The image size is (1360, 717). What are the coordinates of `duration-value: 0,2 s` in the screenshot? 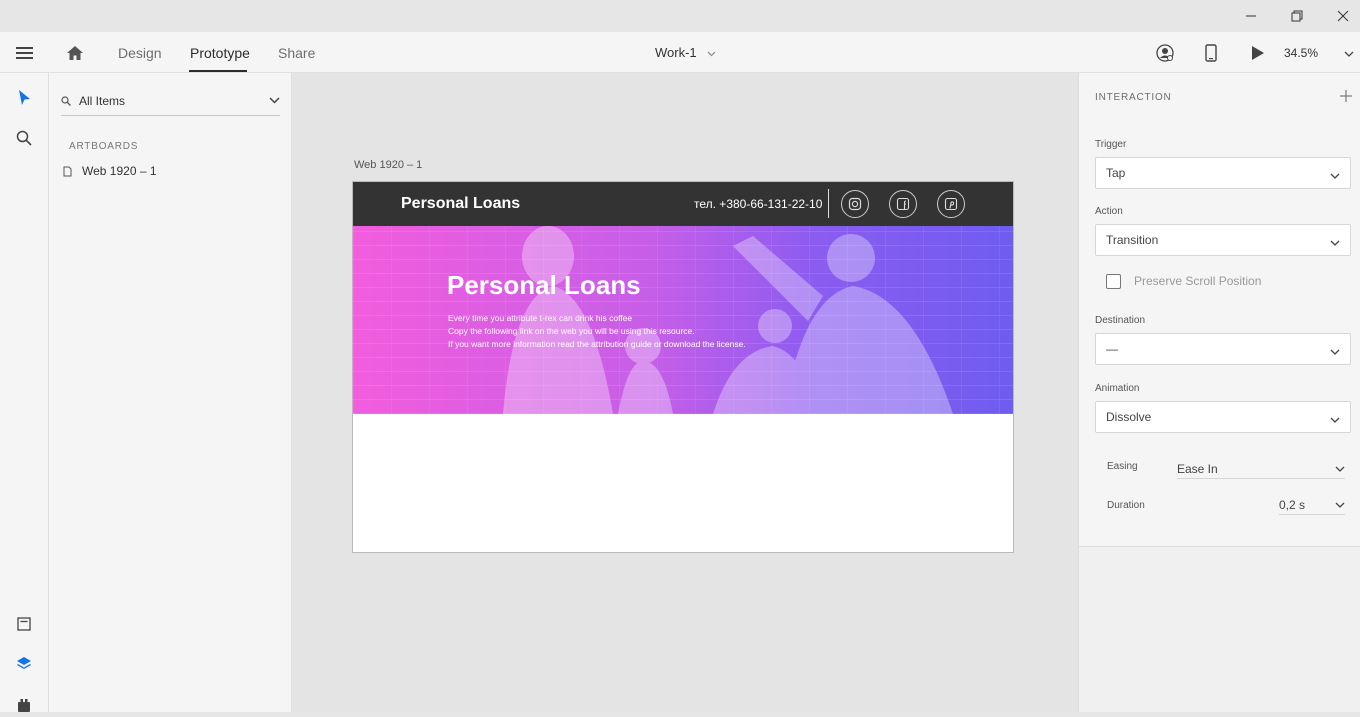 It's located at (1292, 504).